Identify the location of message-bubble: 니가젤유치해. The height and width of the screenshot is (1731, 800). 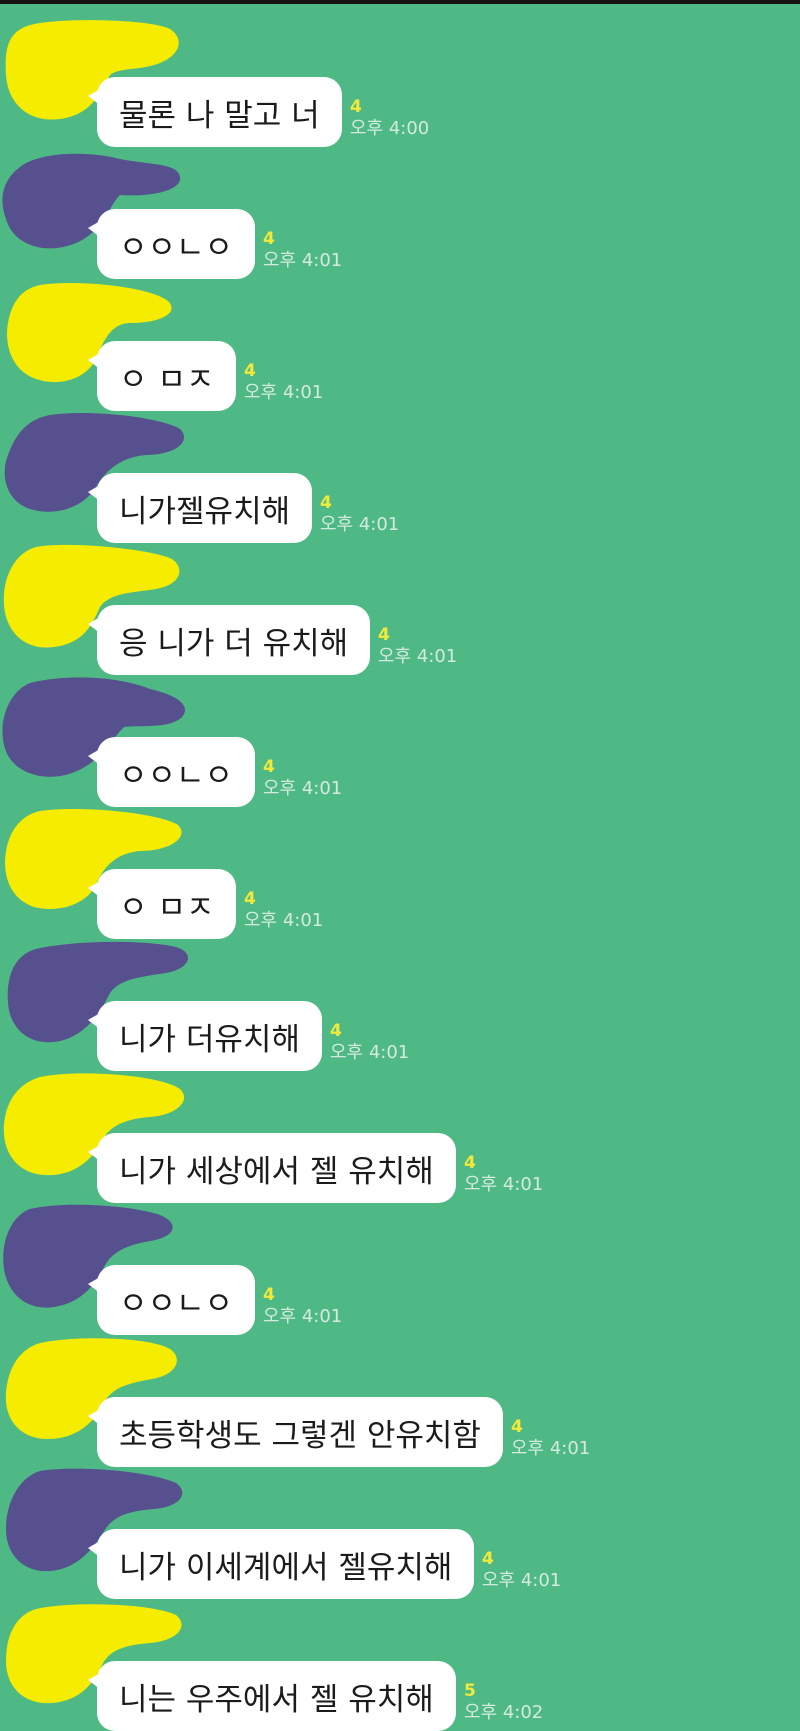
(200, 508).